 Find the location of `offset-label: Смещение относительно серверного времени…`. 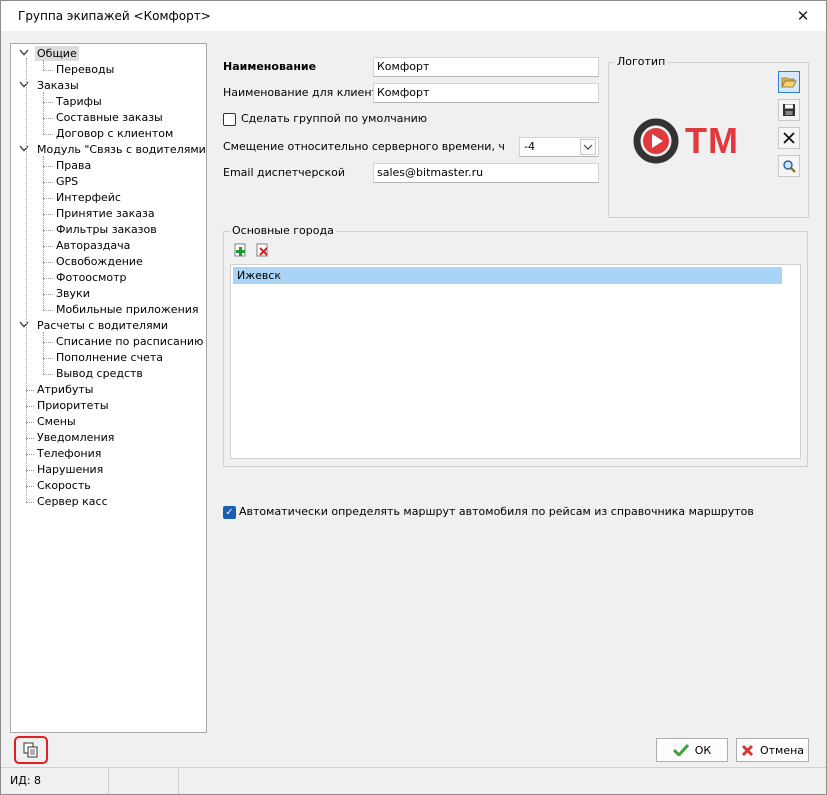

offset-label: Смещение относительно серверного времени… is located at coordinates (364, 146).